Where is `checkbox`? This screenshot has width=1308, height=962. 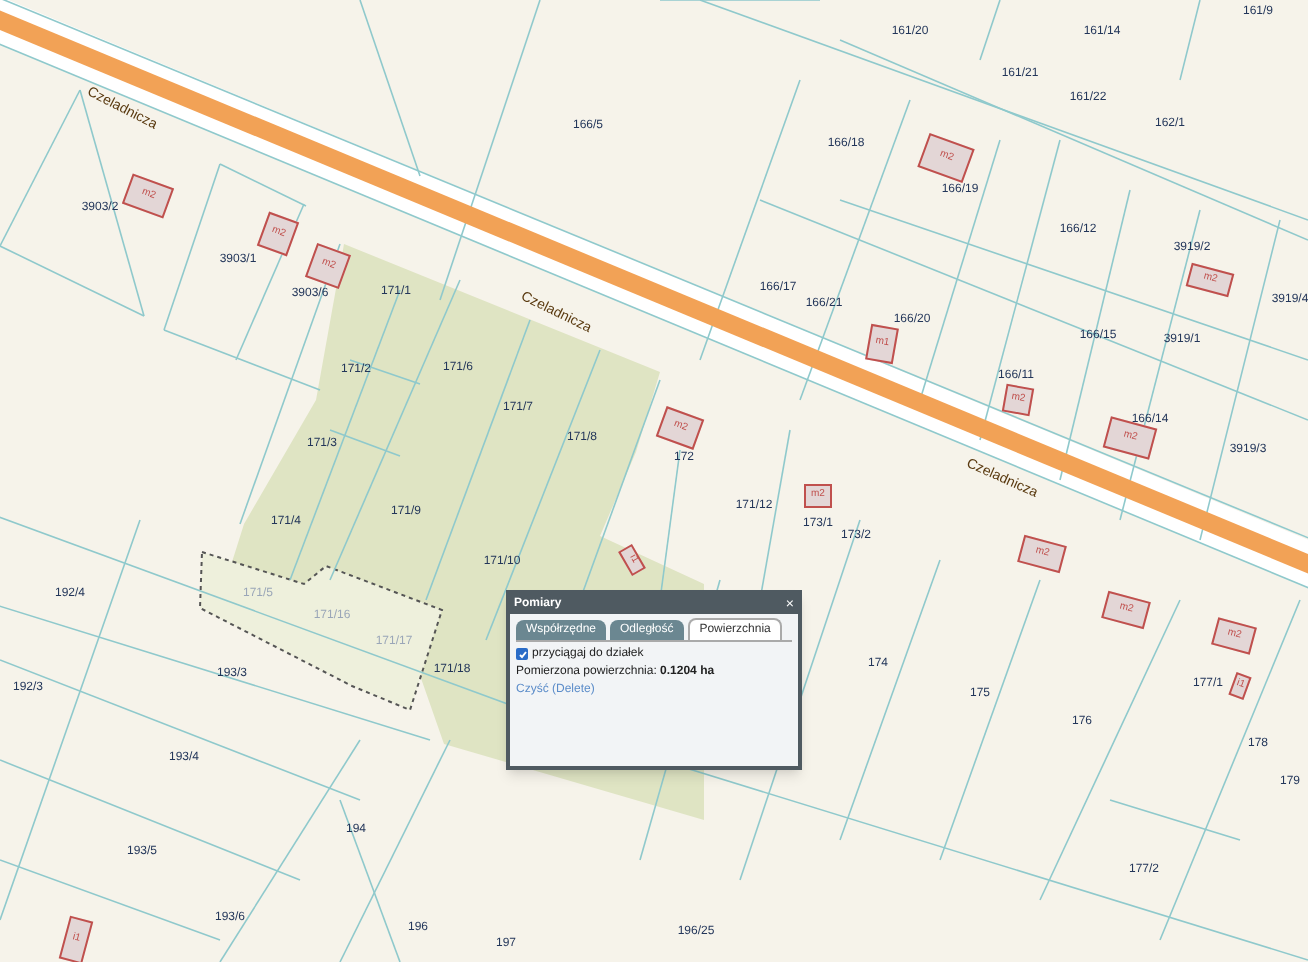 checkbox is located at coordinates (522, 654).